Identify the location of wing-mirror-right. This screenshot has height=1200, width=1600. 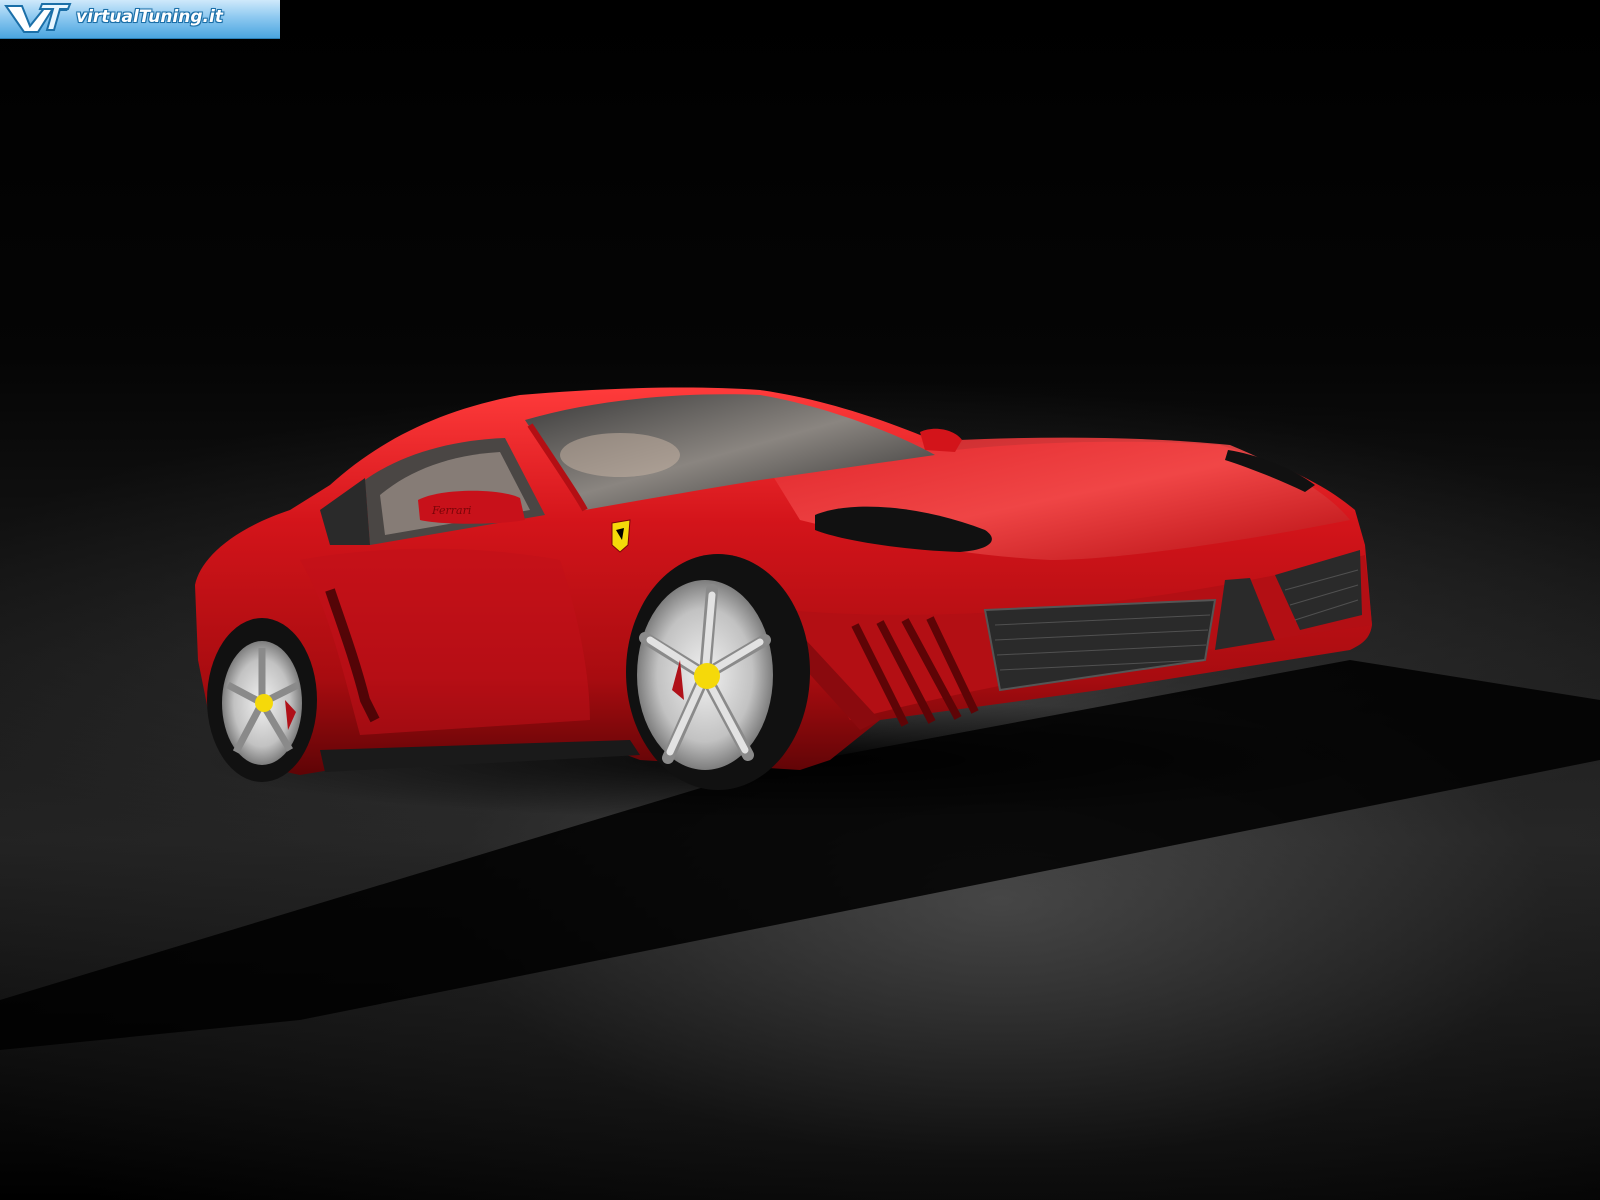
(941, 440).